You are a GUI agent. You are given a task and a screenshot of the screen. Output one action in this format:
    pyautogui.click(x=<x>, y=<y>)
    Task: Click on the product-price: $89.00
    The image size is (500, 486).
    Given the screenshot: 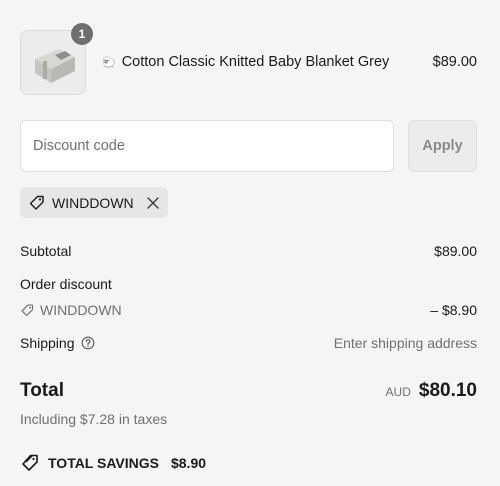 What is the action you would take?
    pyautogui.click(x=454, y=62)
    